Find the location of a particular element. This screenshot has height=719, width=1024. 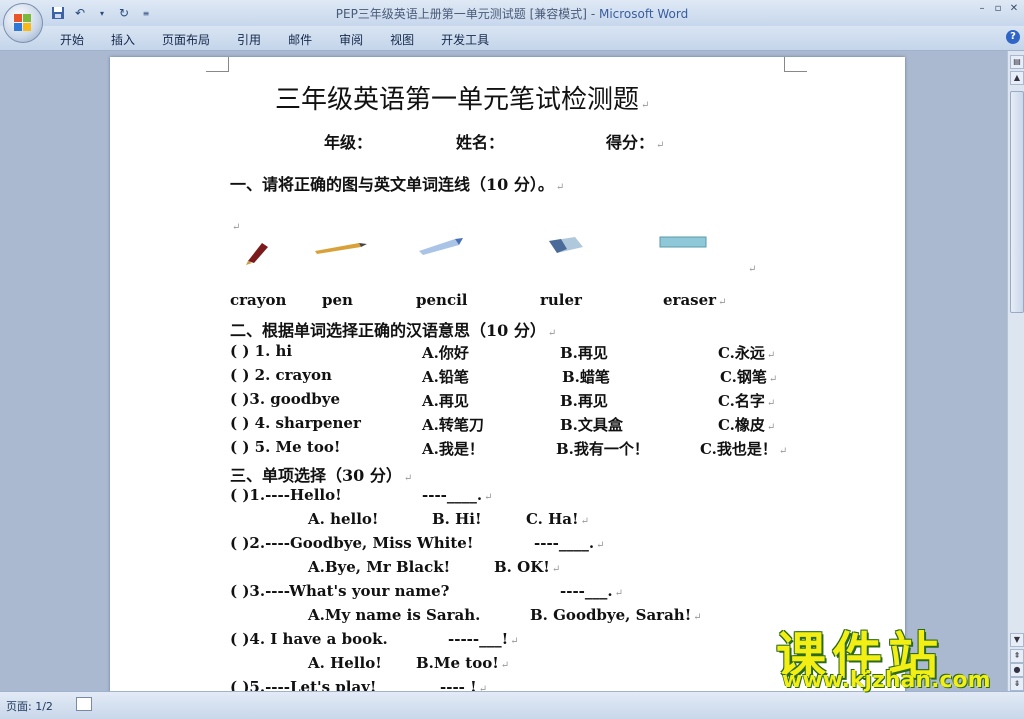

vocab-option-a: A.再见 is located at coordinates (445, 401).